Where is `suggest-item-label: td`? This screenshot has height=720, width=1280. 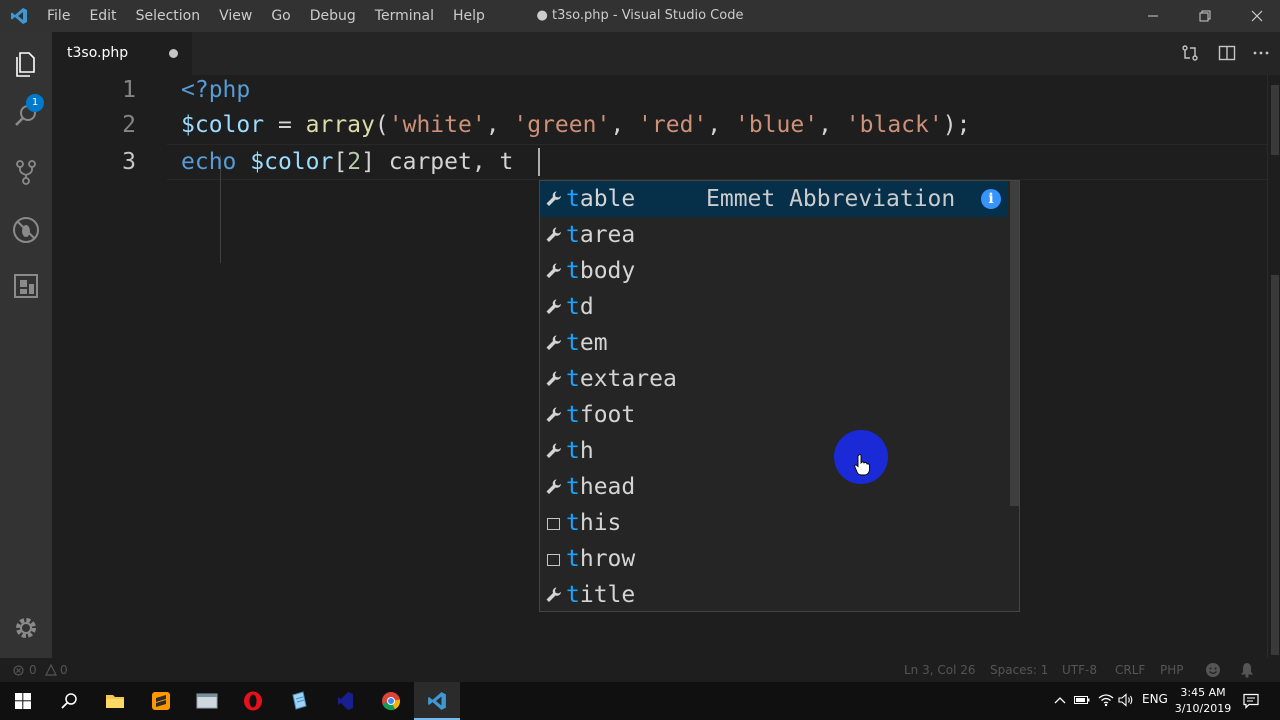 suggest-item-label: td is located at coordinates (580, 307).